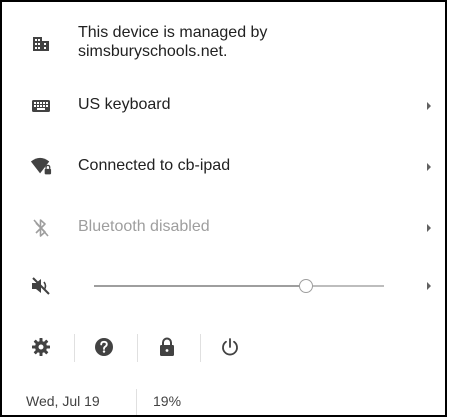 The height and width of the screenshot is (419, 451). I want to click on bluetooth-label: Bluetooth disabled, so click(144, 226).